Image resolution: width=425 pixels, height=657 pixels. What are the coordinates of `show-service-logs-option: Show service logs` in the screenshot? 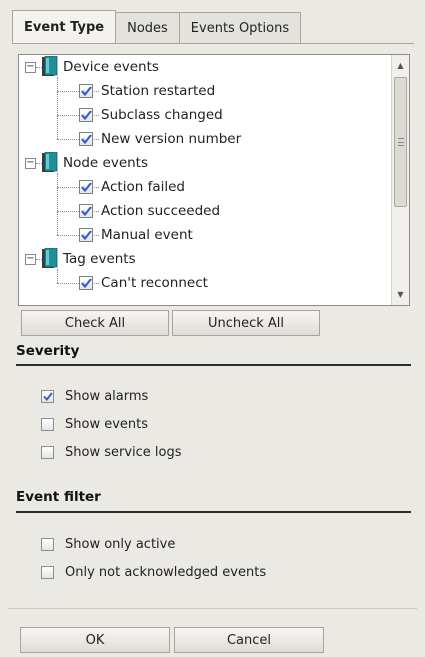 It's located at (111, 452).